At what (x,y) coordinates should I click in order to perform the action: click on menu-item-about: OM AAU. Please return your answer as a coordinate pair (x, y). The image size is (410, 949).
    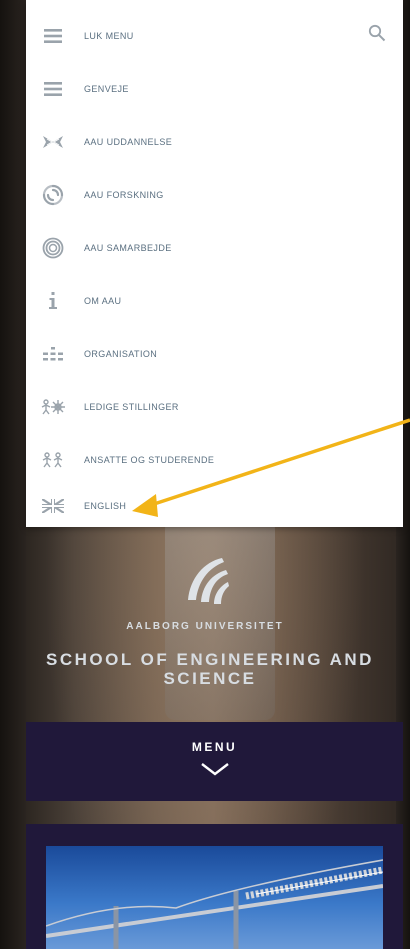
    Looking at the image, I should click on (214, 300).